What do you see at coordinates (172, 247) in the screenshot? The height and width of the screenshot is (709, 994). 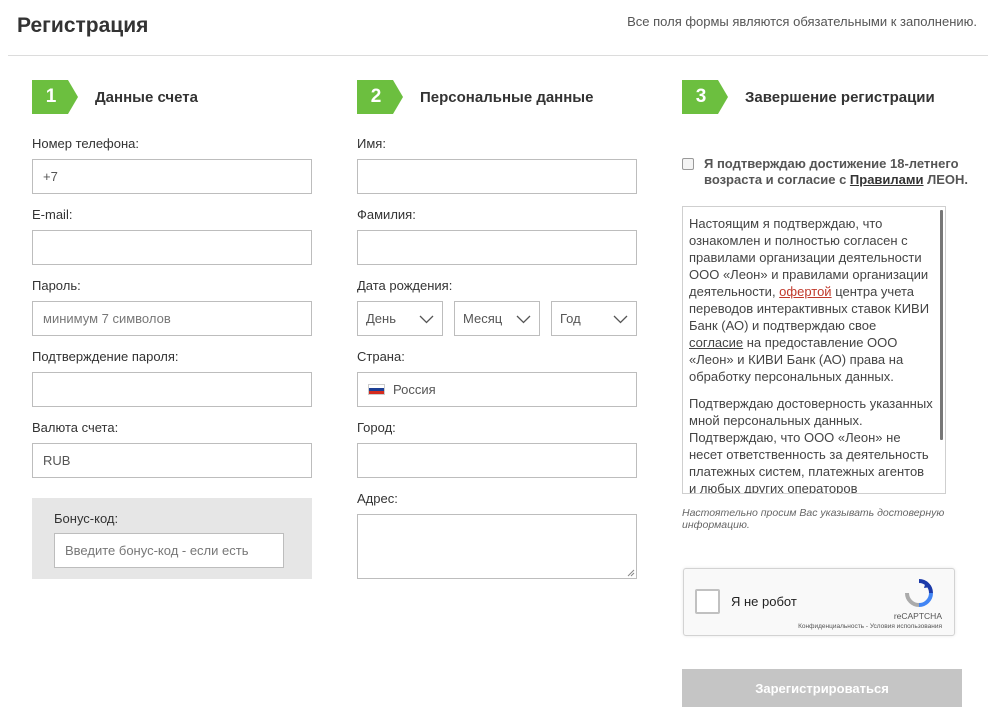 I see `email-input` at bounding box center [172, 247].